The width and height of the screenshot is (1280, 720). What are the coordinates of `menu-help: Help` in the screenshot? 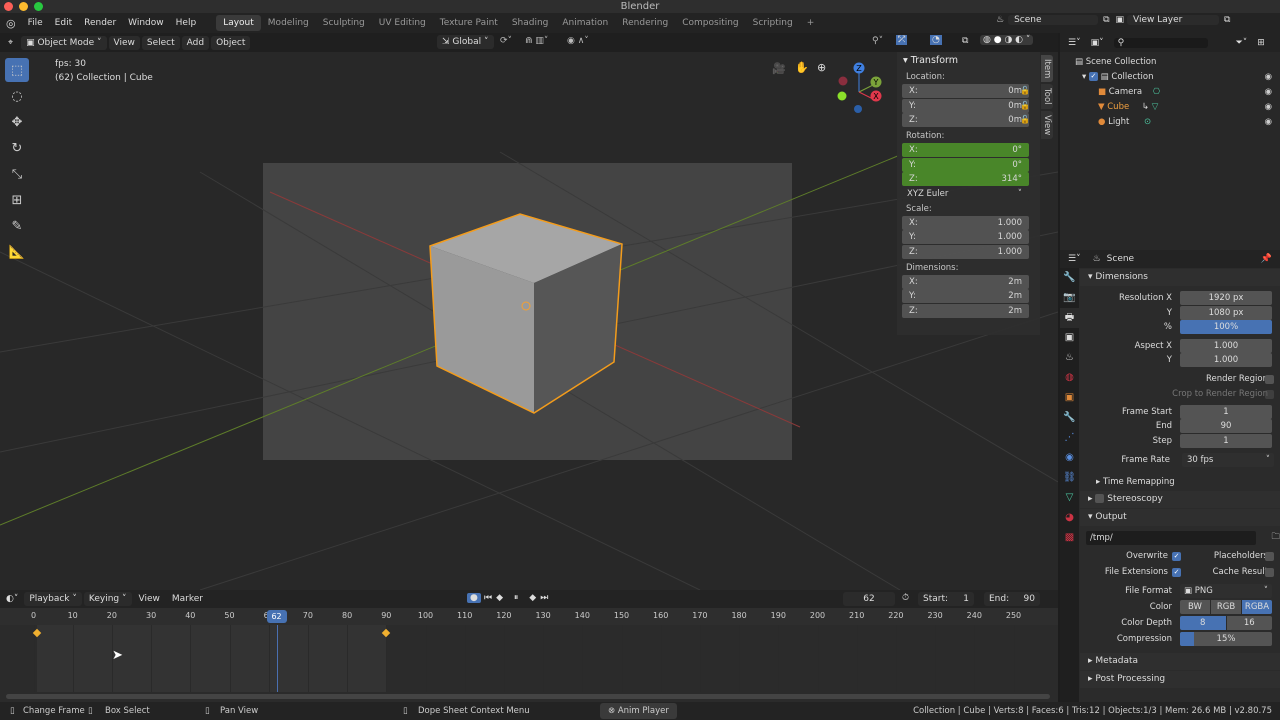 It's located at (186, 23).